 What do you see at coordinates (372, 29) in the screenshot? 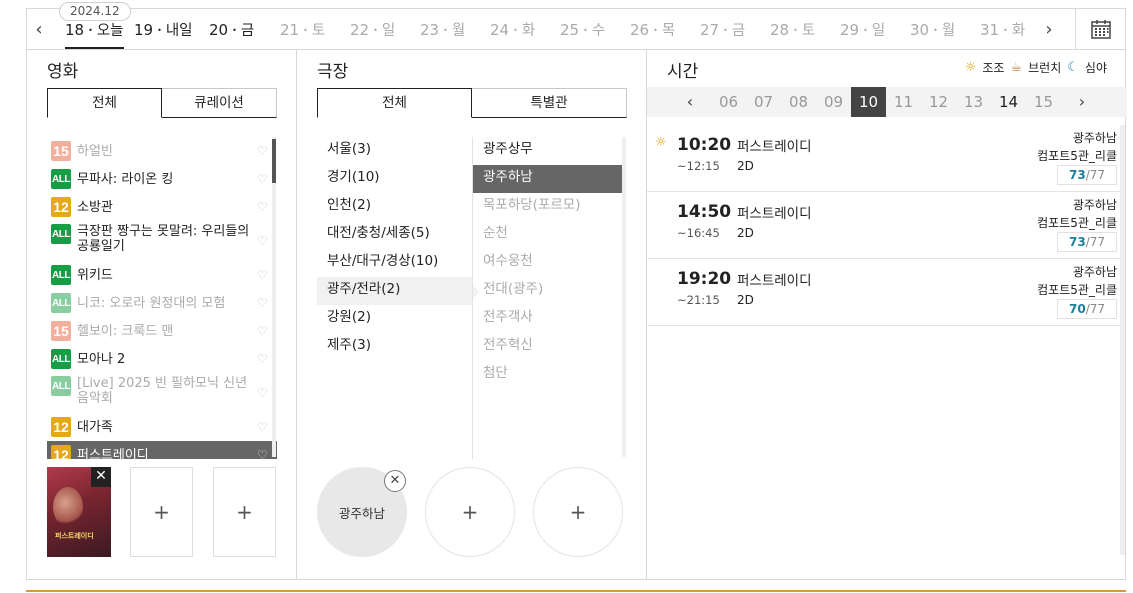
I see `date-item: 22 • 일` at bounding box center [372, 29].